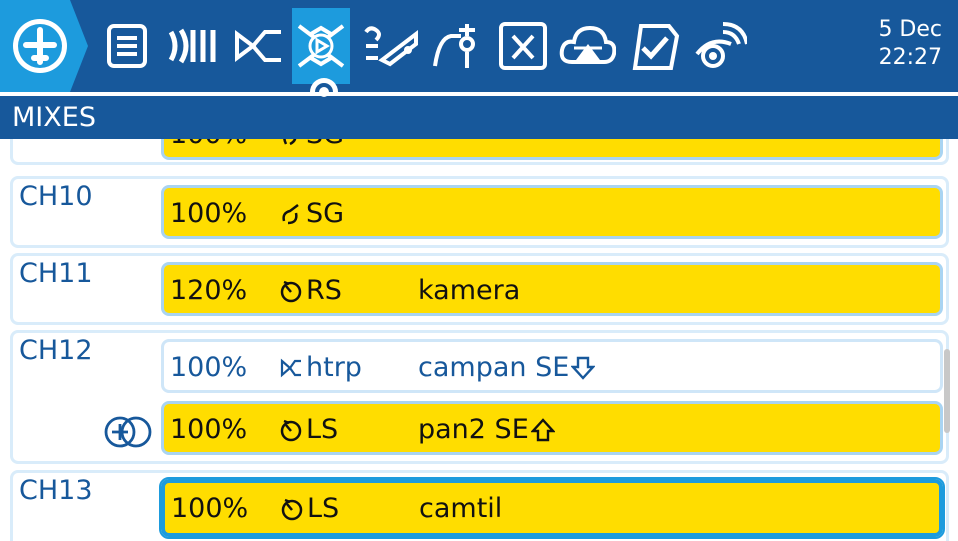 The image size is (958, 541). What do you see at coordinates (494, 367) in the screenshot?
I see `mix-name-label: campan SE` at bounding box center [494, 367].